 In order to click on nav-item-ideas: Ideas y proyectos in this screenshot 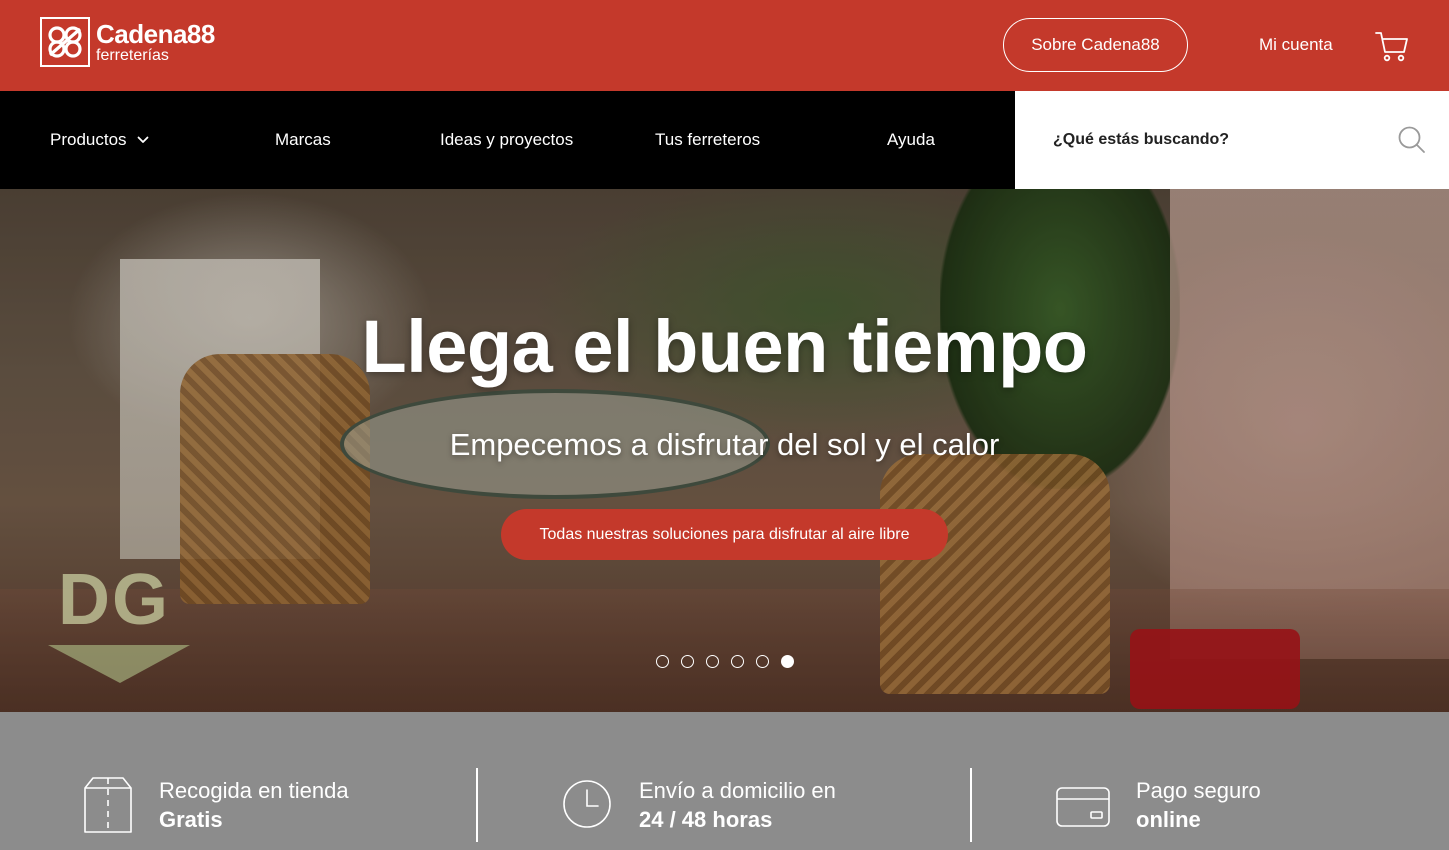, I will do `click(506, 140)`.